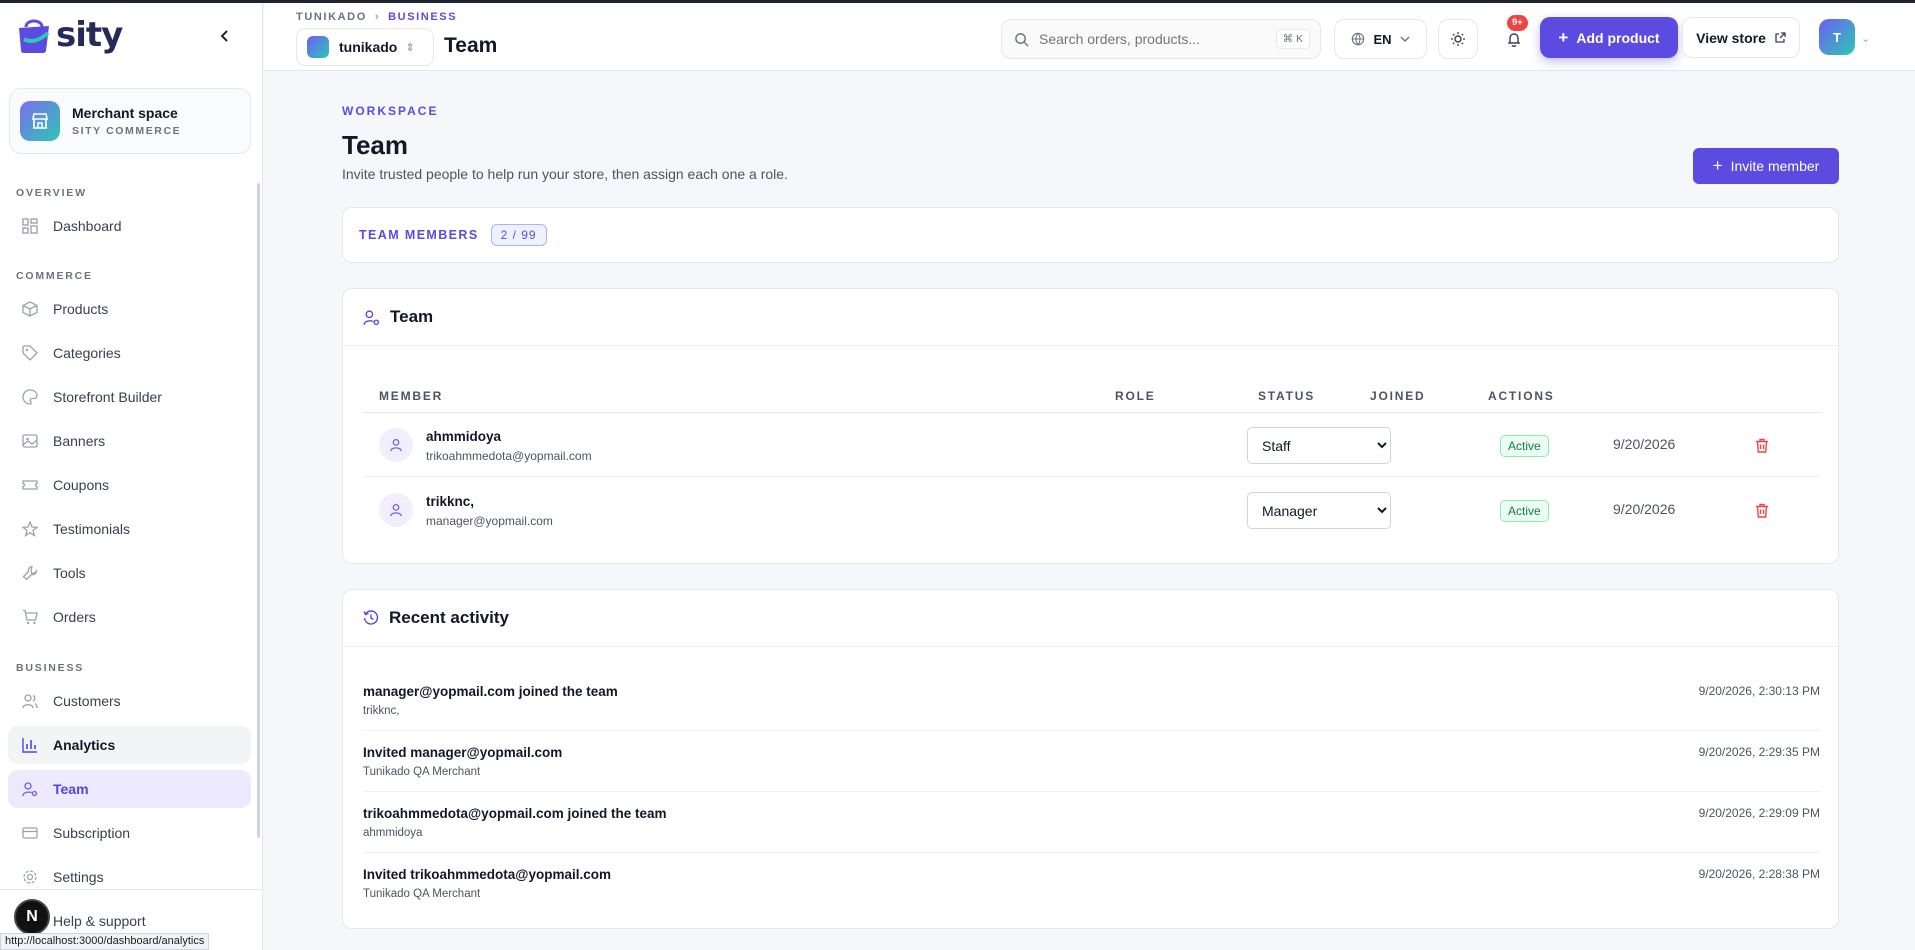 This screenshot has width=1915, height=950. I want to click on sidebar-item-tools: Tools, so click(129, 573).